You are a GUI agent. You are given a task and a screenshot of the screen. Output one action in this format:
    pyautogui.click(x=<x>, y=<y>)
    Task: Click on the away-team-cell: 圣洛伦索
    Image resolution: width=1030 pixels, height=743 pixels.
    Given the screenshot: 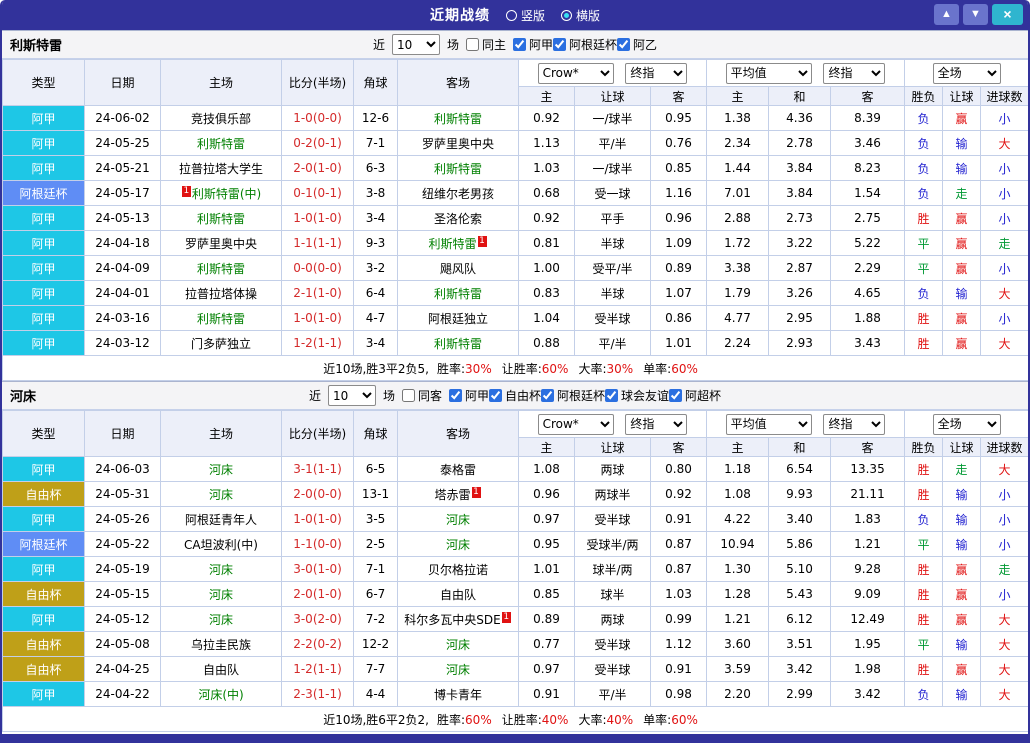 What is the action you would take?
    pyautogui.click(x=458, y=218)
    